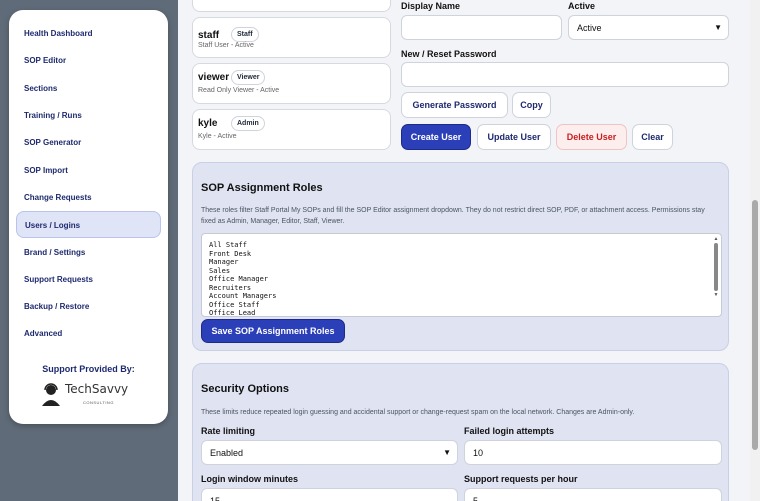 The image size is (760, 501). I want to click on support-provided-label: Support Provided By:, so click(88, 369).